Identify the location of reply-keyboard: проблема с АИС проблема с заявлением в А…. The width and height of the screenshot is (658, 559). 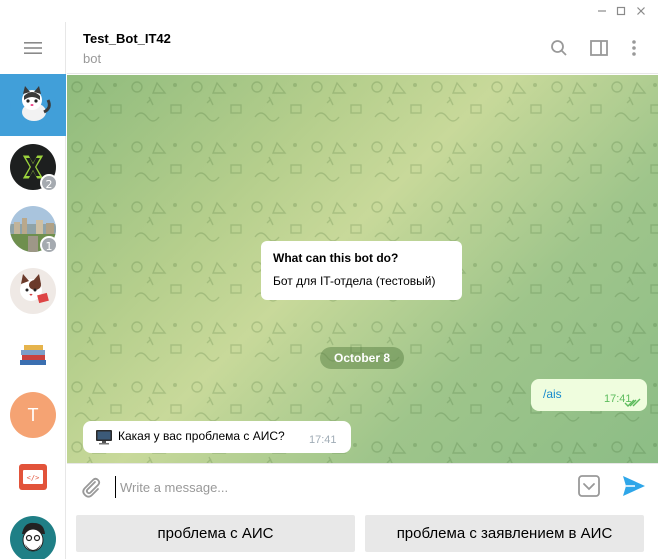
(362, 534).